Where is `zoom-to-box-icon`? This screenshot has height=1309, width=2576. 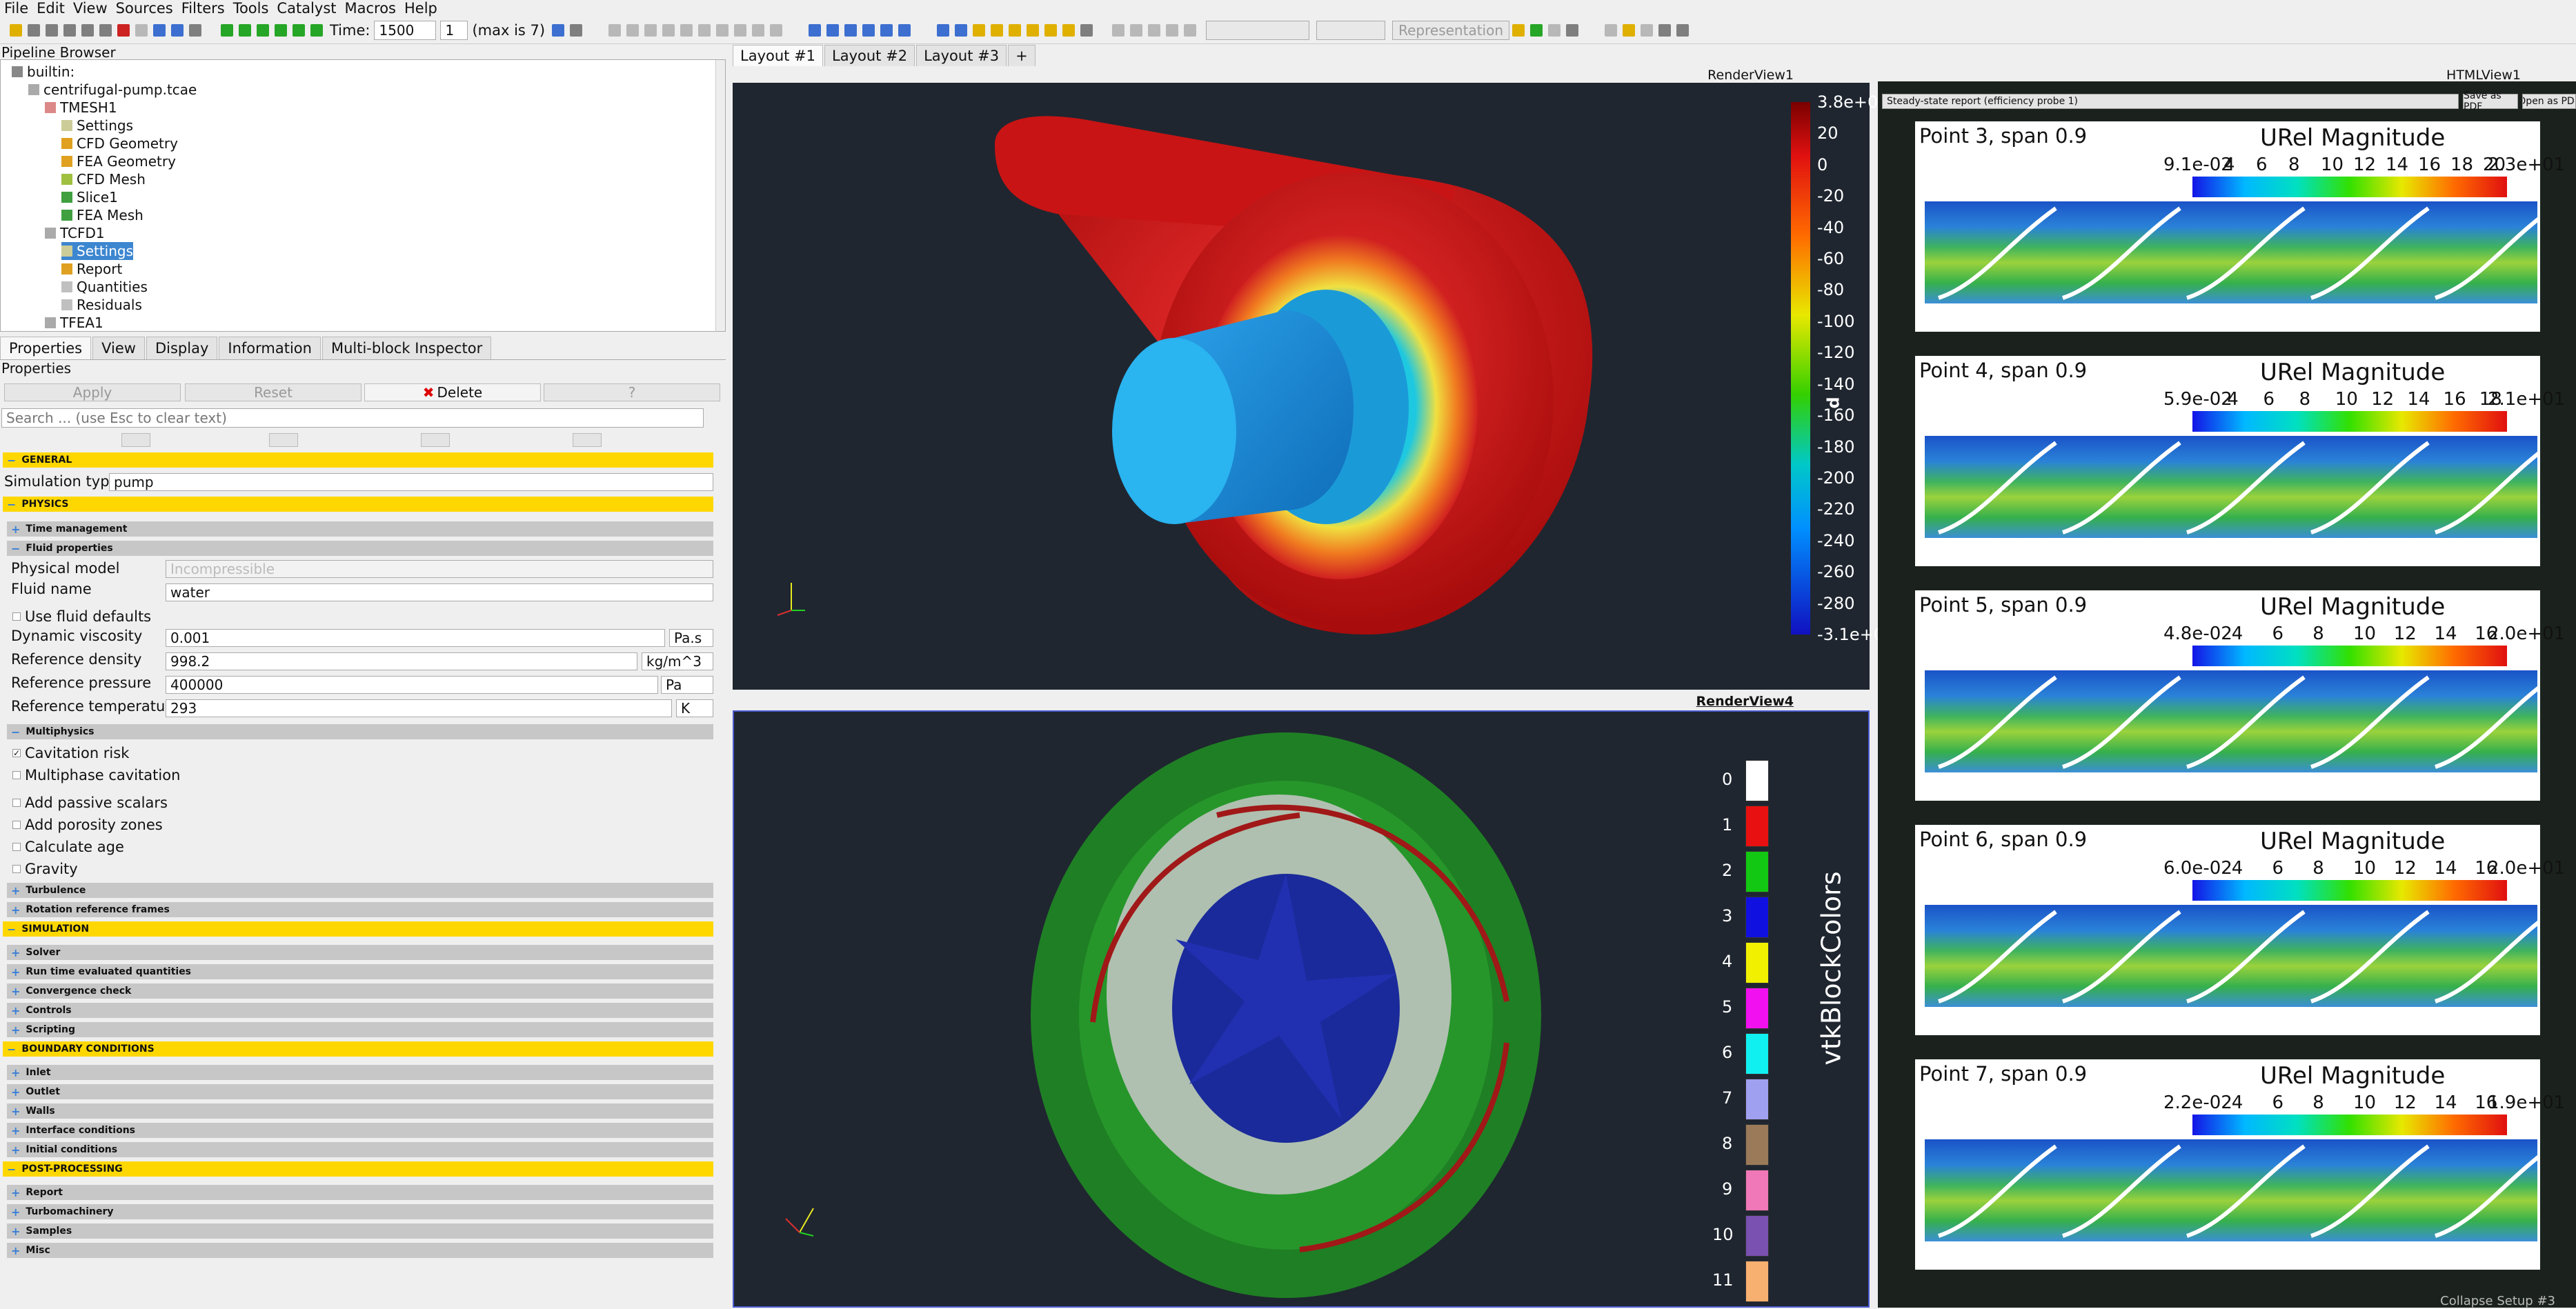
zoom-to-box-icon is located at coordinates (961, 30).